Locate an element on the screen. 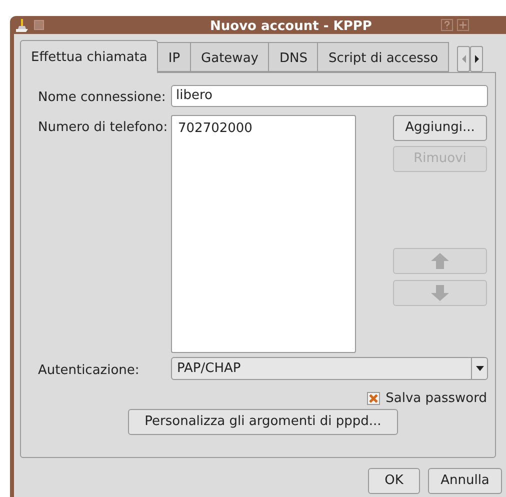 This screenshot has width=506, height=497. ok-button: OK is located at coordinates (394, 481).